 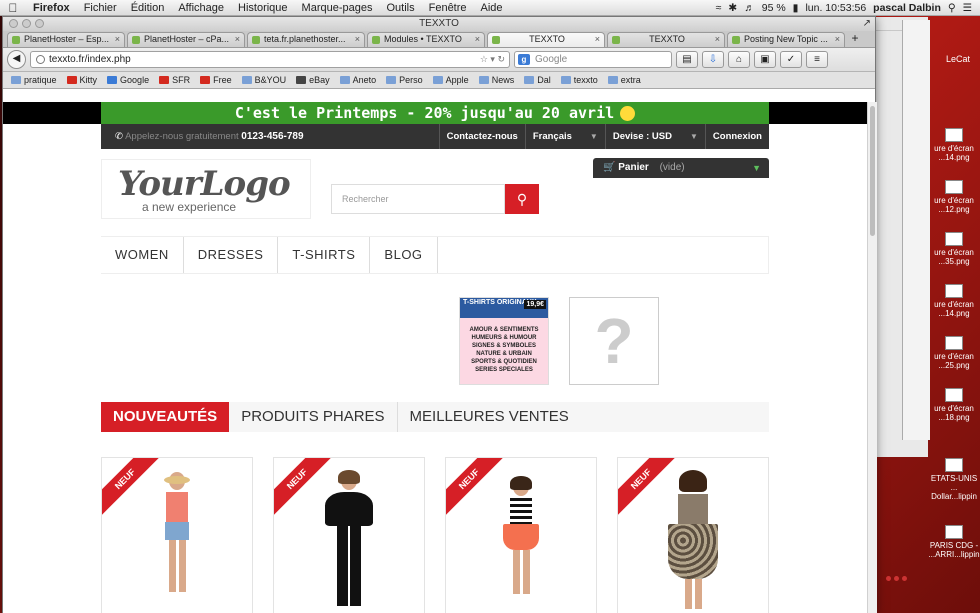 What do you see at coordinates (719, 8) in the screenshot?
I see `wifi-icon: ≈` at bounding box center [719, 8].